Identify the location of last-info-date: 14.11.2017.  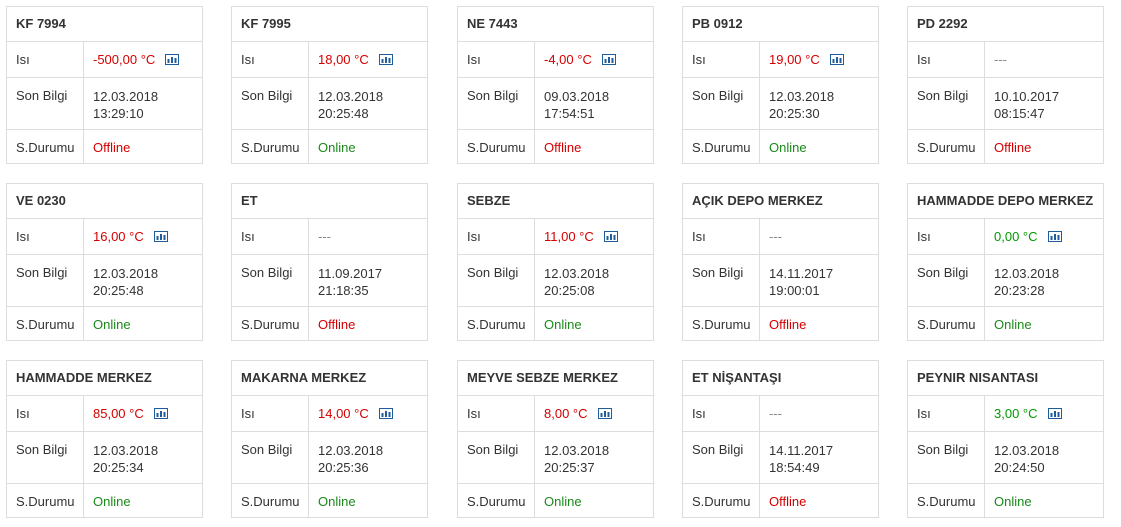
(801, 450).